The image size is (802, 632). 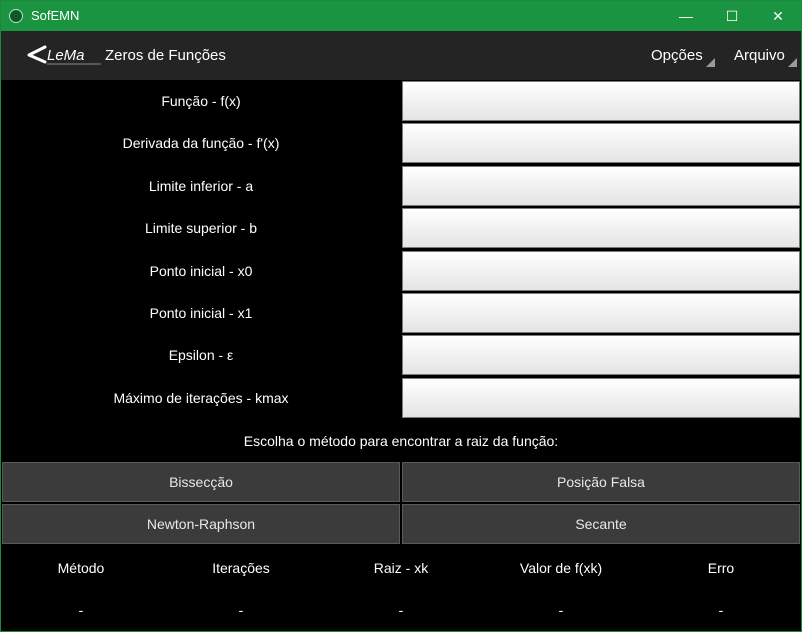 What do you see at coordinates (601, 186) in the screenshot?
I see `lower-limit-input` at bounding box center [601, 186].